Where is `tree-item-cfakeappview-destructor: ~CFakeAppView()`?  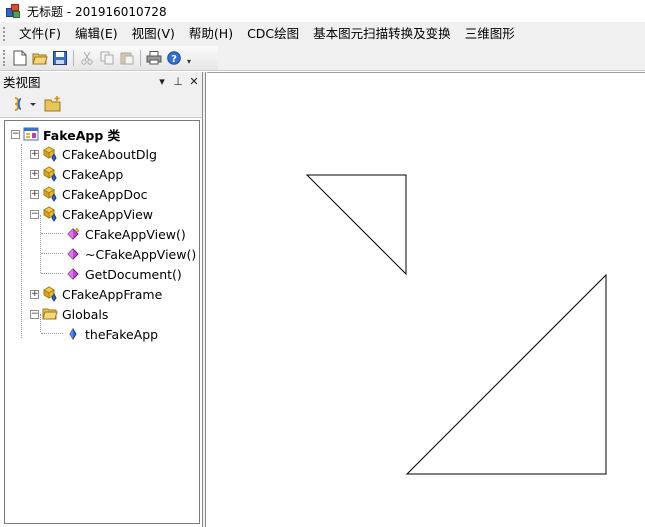 tree-item-cfakeappview-destructor: ~CFakeAppView() is located at coordinates (130, 254).